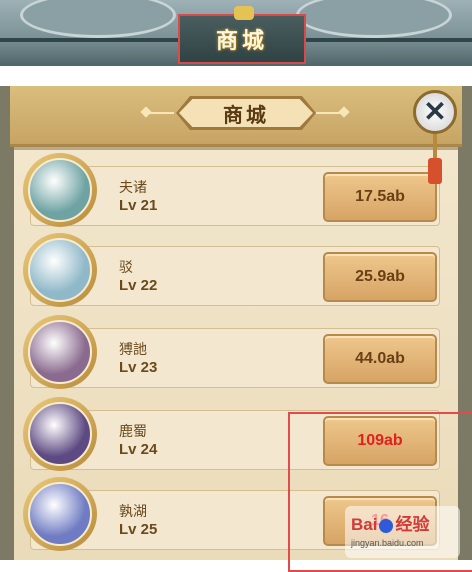  I want to click on item-name: 驳, so click(126, 267).